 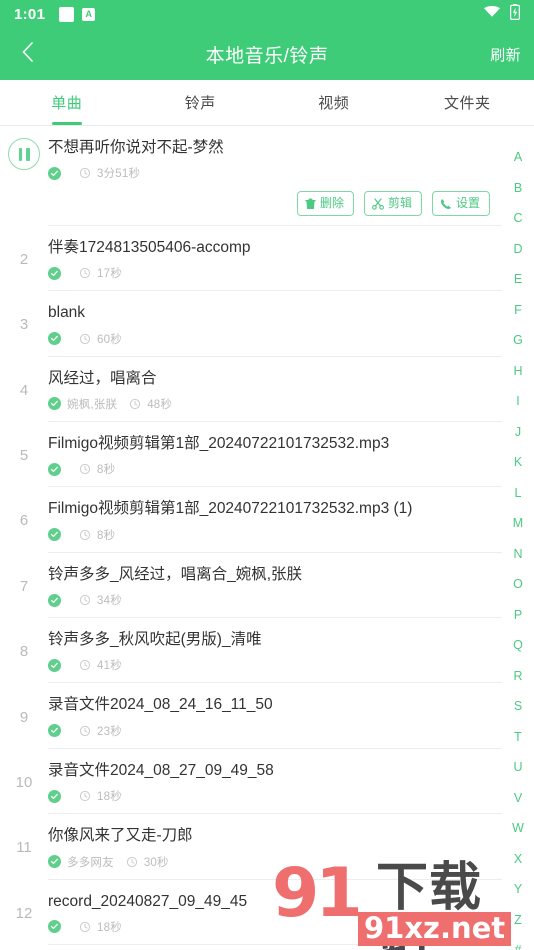 What do you see at coordinates (518, 615) in the screenshot?
I see `alphabet-index-p: P` at bounding box center [518, 615].